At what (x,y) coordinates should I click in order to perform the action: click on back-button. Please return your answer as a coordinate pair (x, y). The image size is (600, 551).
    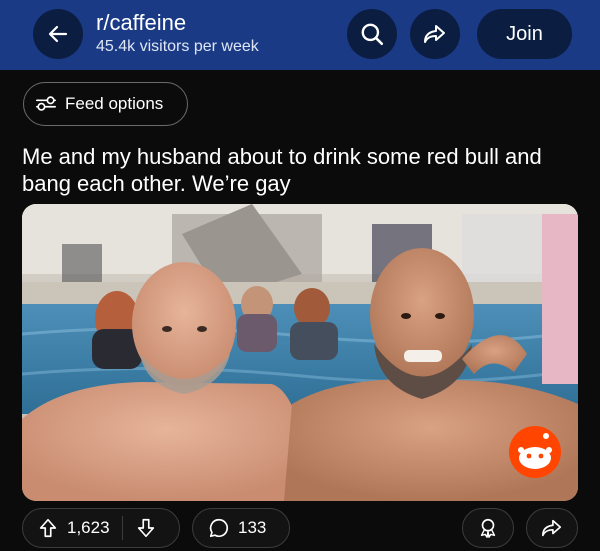
    Looking at the image, I should click on (58, 34).